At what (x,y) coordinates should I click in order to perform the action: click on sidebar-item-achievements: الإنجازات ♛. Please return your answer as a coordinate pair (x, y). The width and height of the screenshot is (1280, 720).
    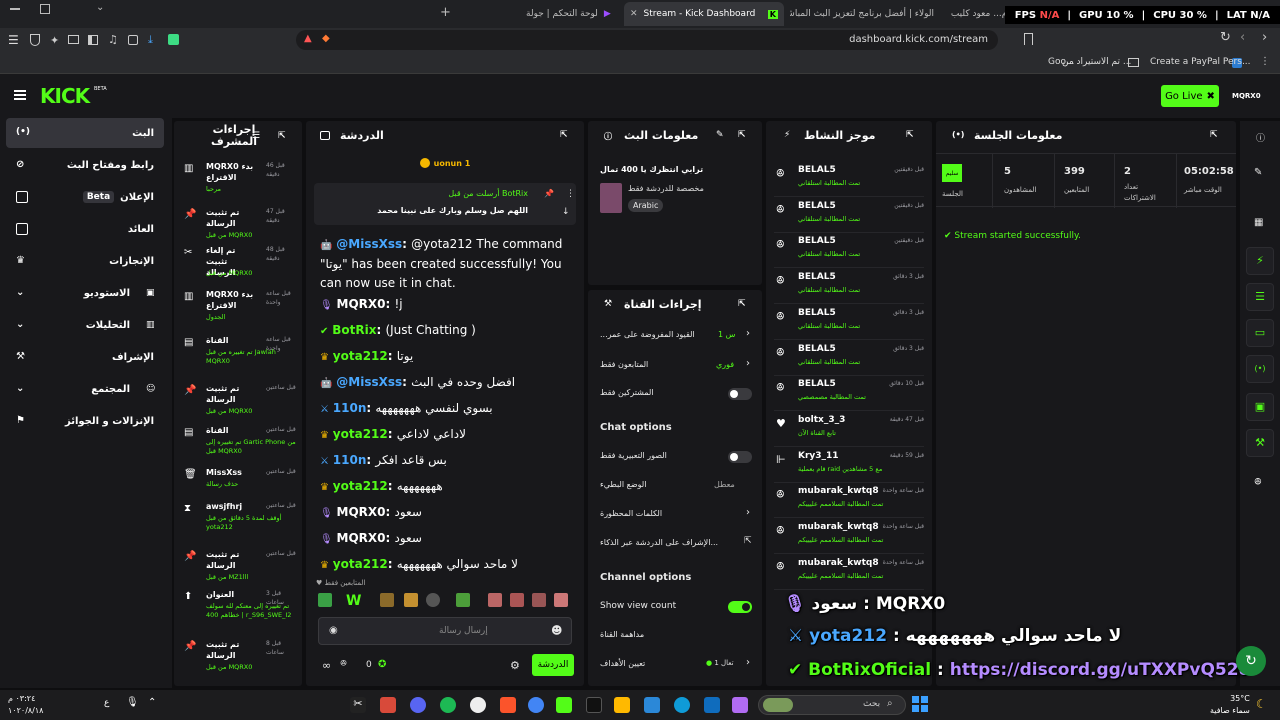
    Looking at the image, I should click on (85, 261).